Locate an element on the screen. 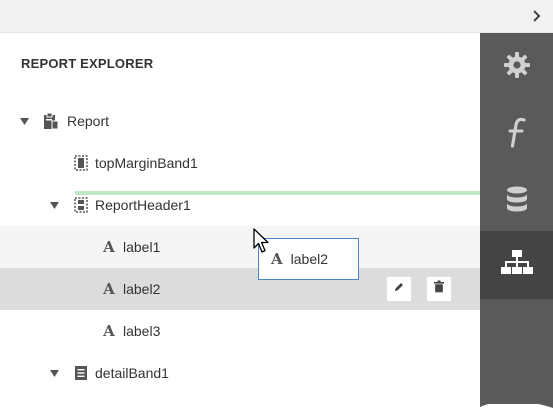 The height and width of the screenshot is (412, 553). tab-properties is located at coordinates (516, 67).